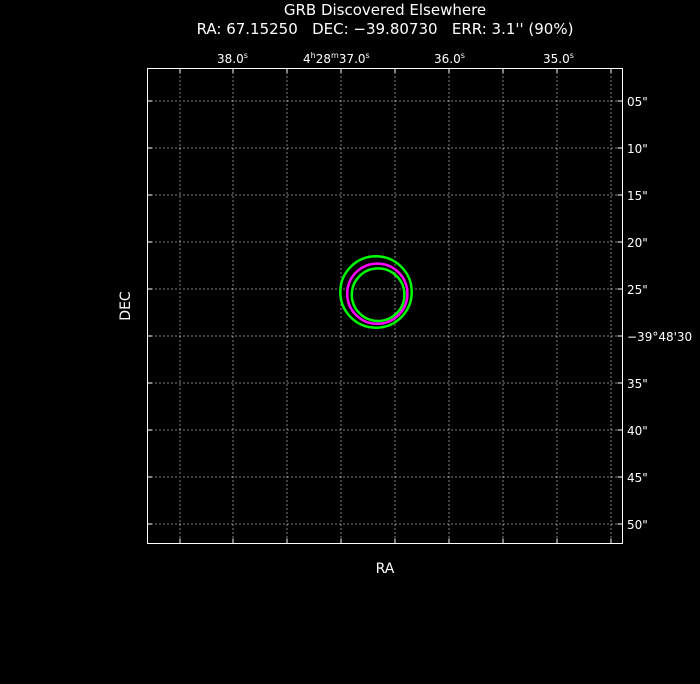 This screenshot has height=684, width=700. I want to click on x-axis-label: RA, so click(385, 569).